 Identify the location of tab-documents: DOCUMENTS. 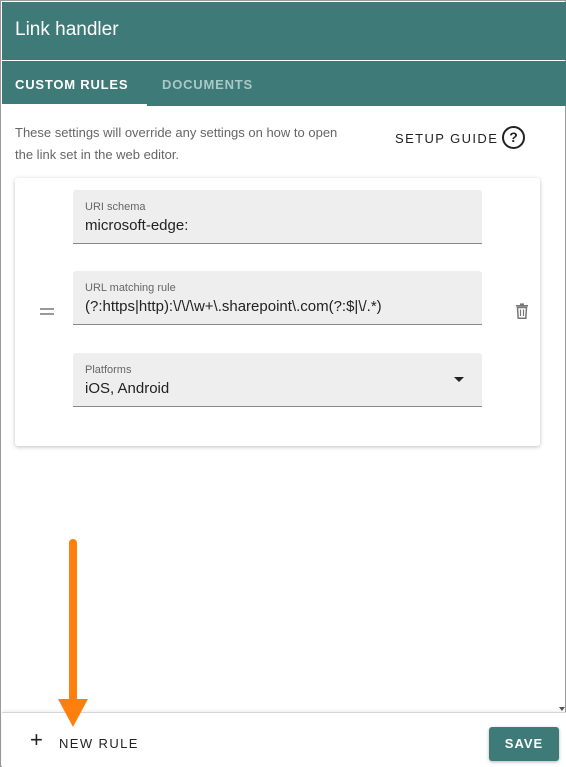
(207, 83).